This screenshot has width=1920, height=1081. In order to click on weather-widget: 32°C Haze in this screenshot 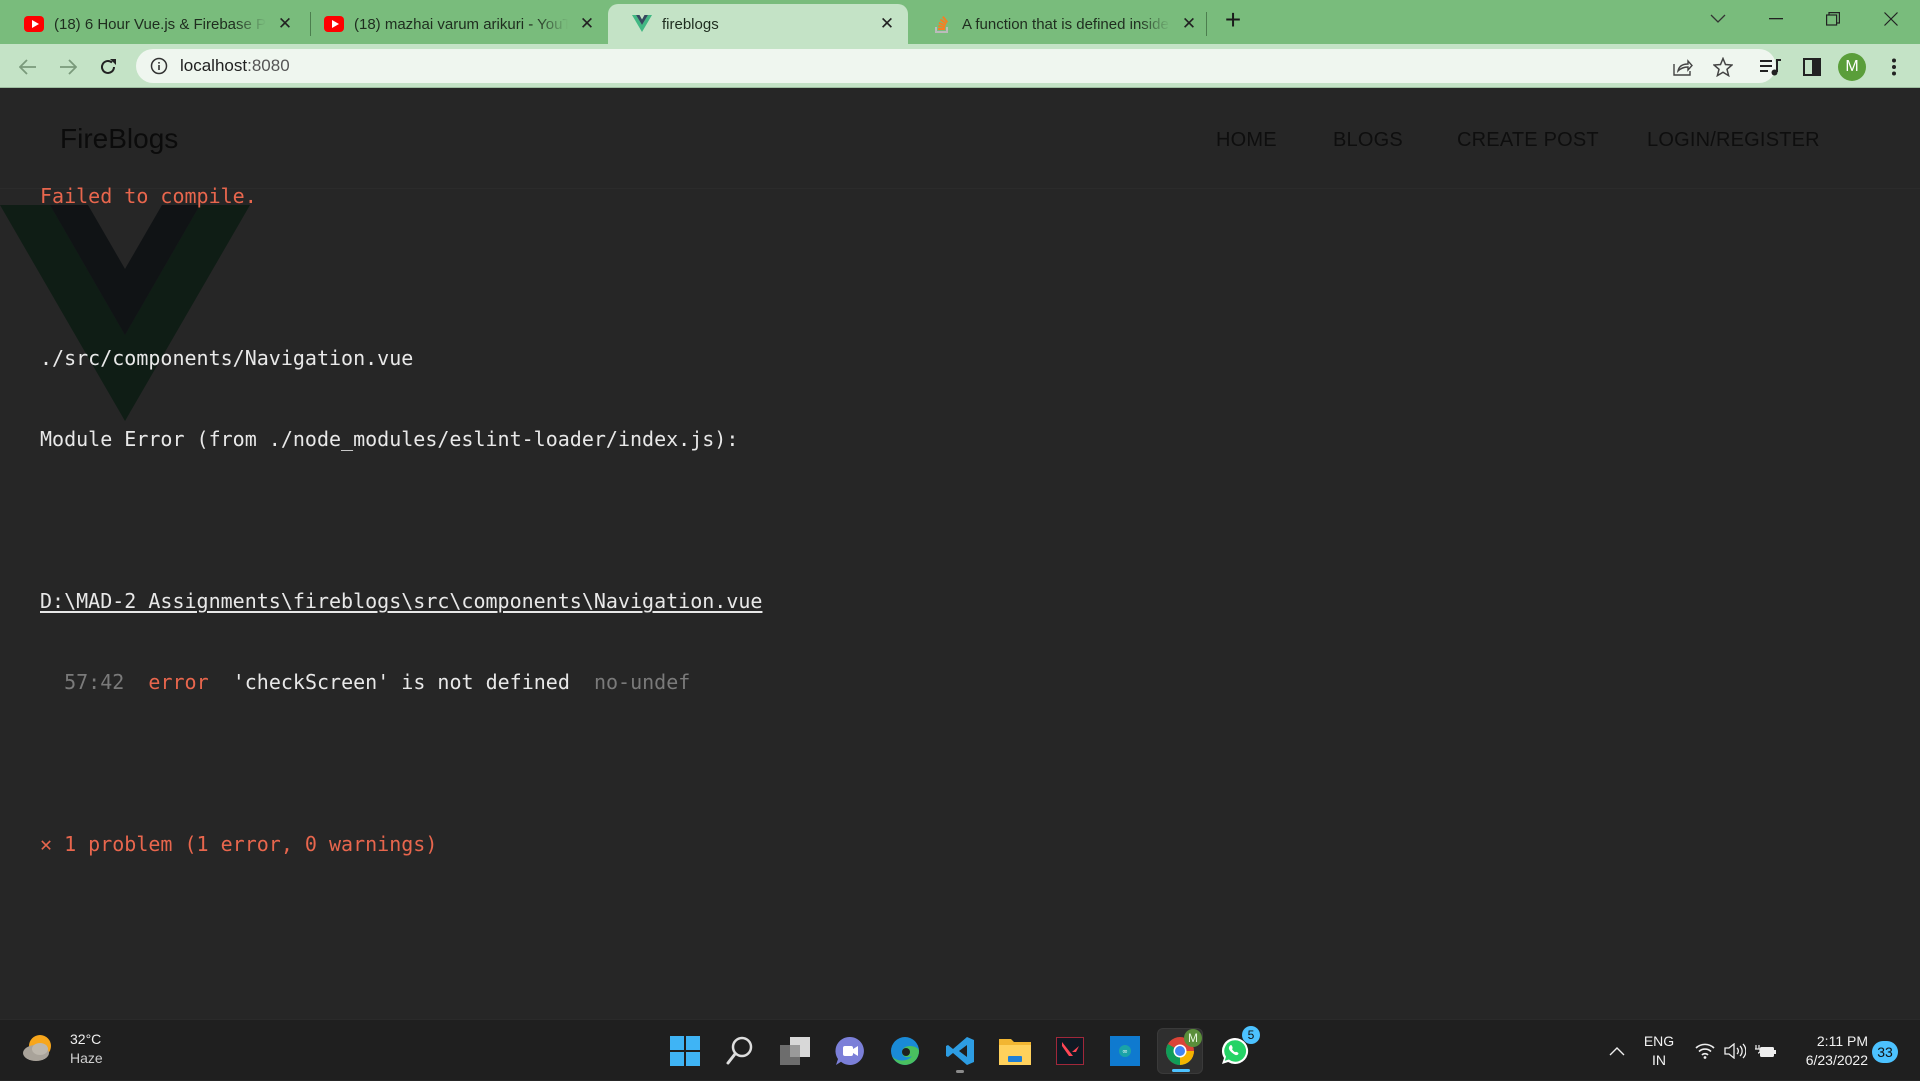, I will do `click(62, 1049)`.